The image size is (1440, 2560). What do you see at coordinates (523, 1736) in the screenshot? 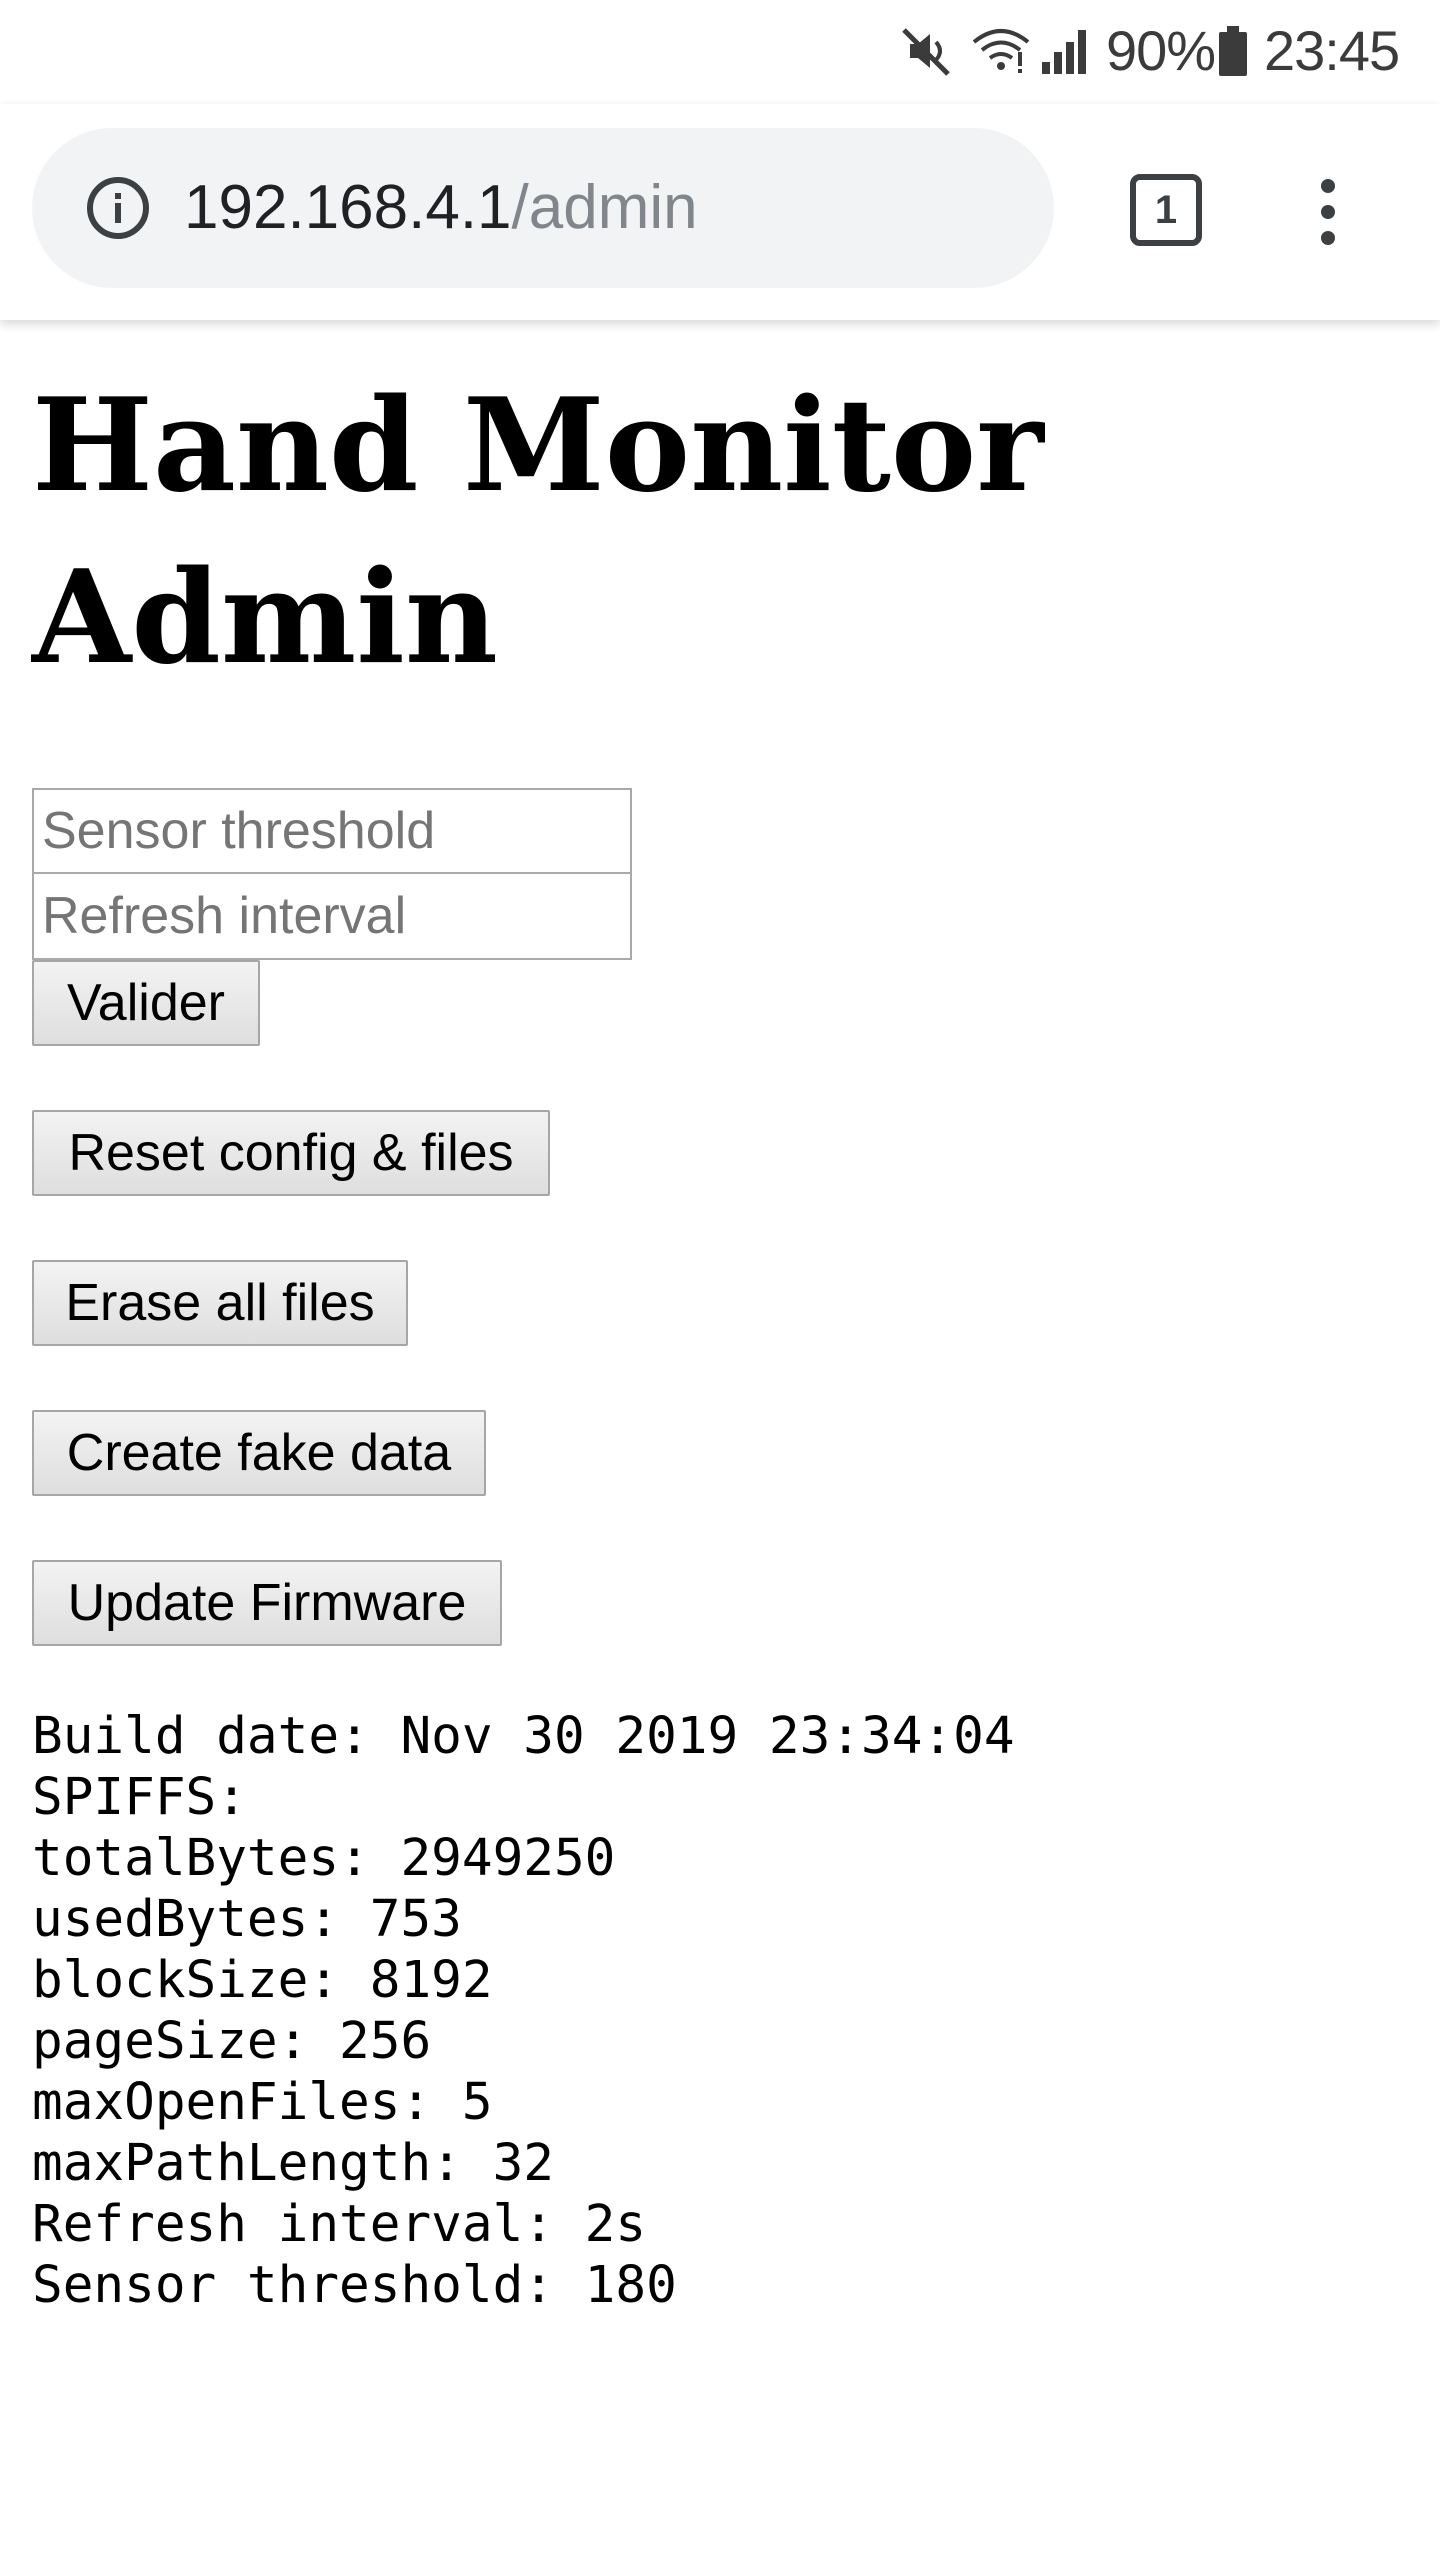
I see `info-line-build-date: Build date: Nov 30 2019 23:34:04` at bounding box center [523, 1736].